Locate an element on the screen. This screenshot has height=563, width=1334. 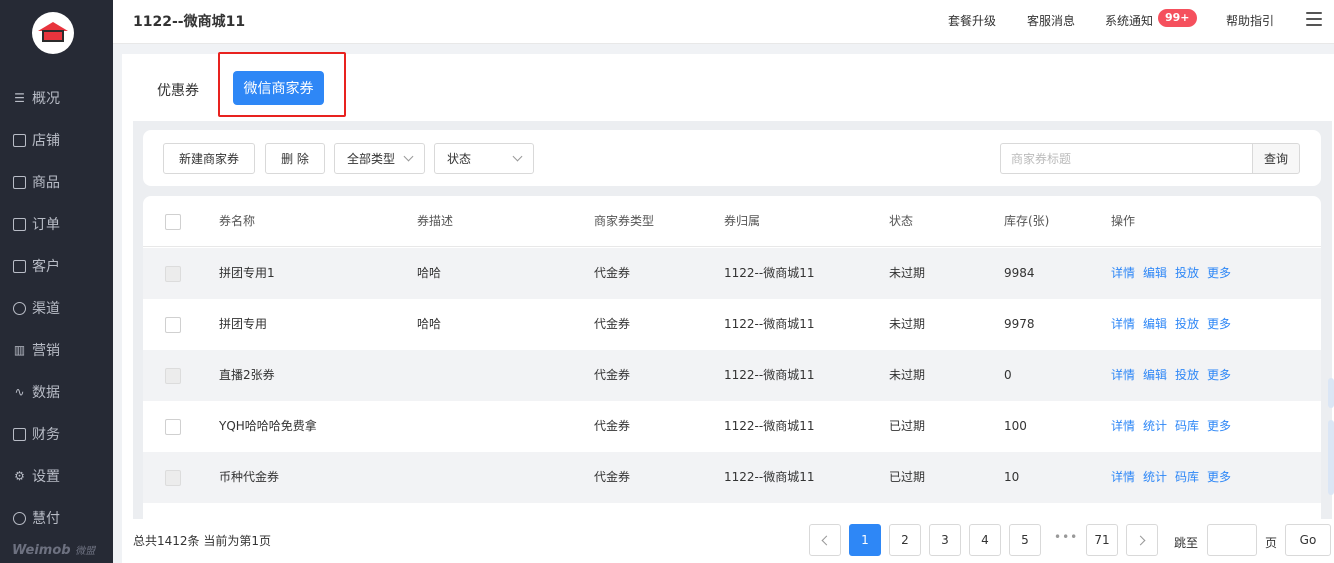
type-select-value: 全部类型 is located at coordinates (371, 159).